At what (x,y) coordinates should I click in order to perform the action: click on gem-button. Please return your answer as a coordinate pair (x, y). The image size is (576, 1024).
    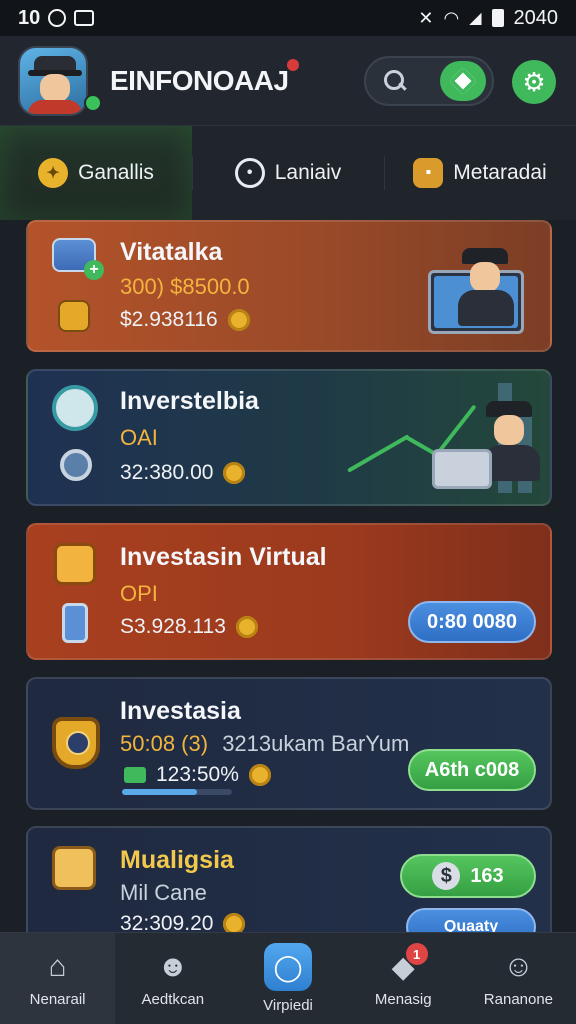
    Looking at the image, I should click on (463, 81).